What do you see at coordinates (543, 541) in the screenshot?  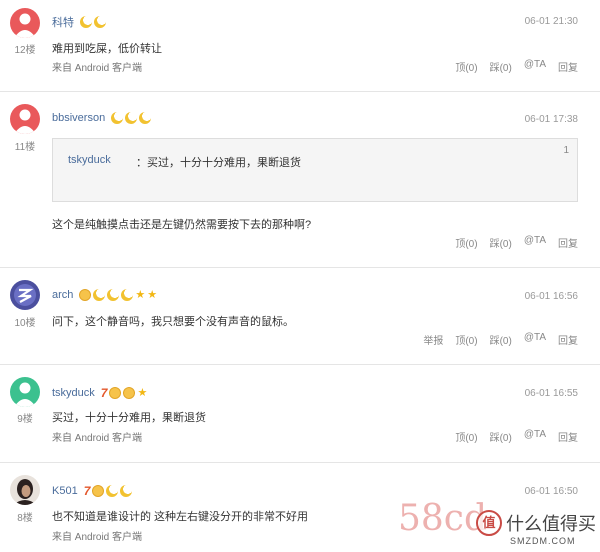 I see `smzdm-domain: SMZDM.COM` at bounding box center [543, 541].